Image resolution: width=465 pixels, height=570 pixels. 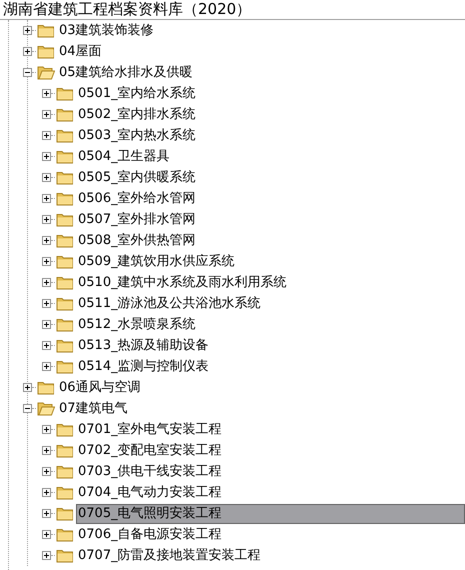 I want to click on tree-item: 0509_建筑饮用水供应系统, so click(x=156, y=262).